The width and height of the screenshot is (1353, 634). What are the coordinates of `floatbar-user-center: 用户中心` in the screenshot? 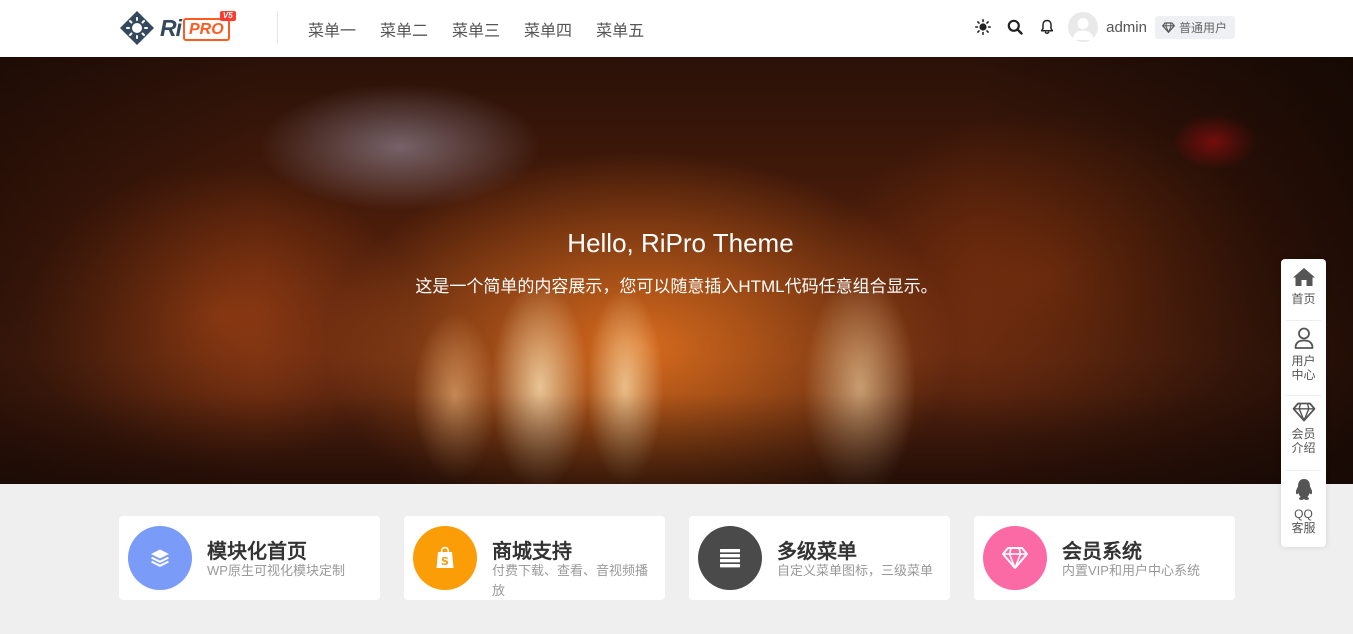 It's located at (1303, 354).